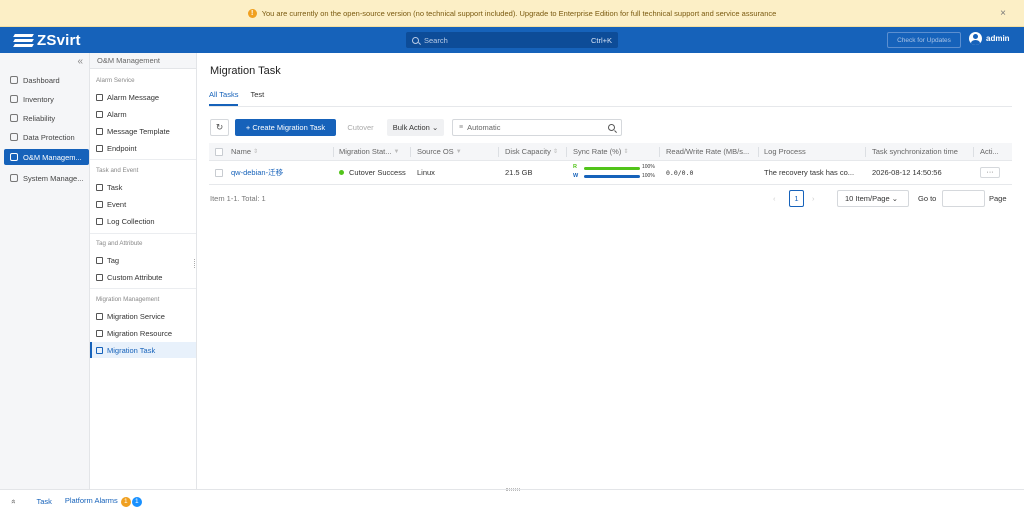 This screenshot has width=1024, height=513. I want to click on read-write-rate: 0.0/0.0, so click(680, 172).